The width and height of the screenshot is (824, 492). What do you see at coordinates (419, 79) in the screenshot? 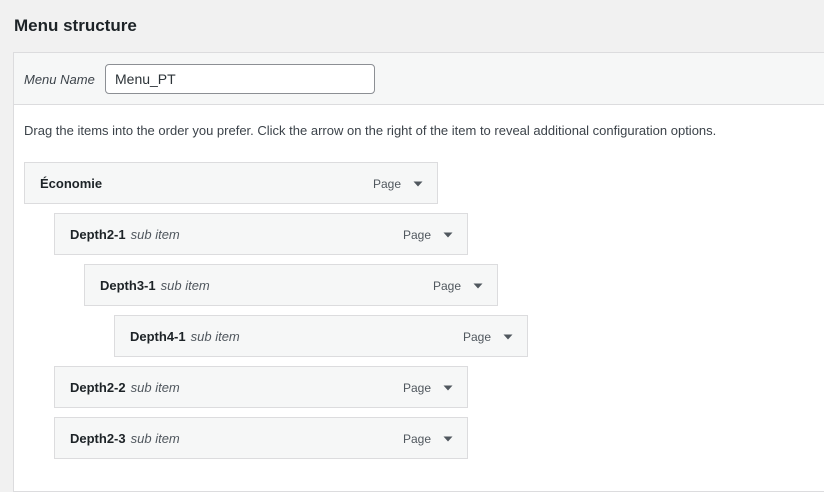
I see `menu-name-bar: Menu Name` at bounding box center [419, 79].